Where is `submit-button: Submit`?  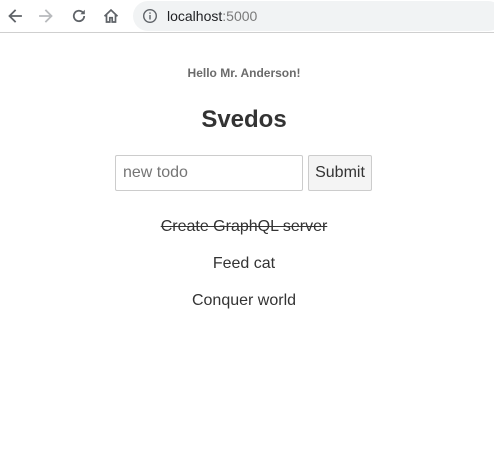 submit-button: Submit is located at coordinates (340, 173).